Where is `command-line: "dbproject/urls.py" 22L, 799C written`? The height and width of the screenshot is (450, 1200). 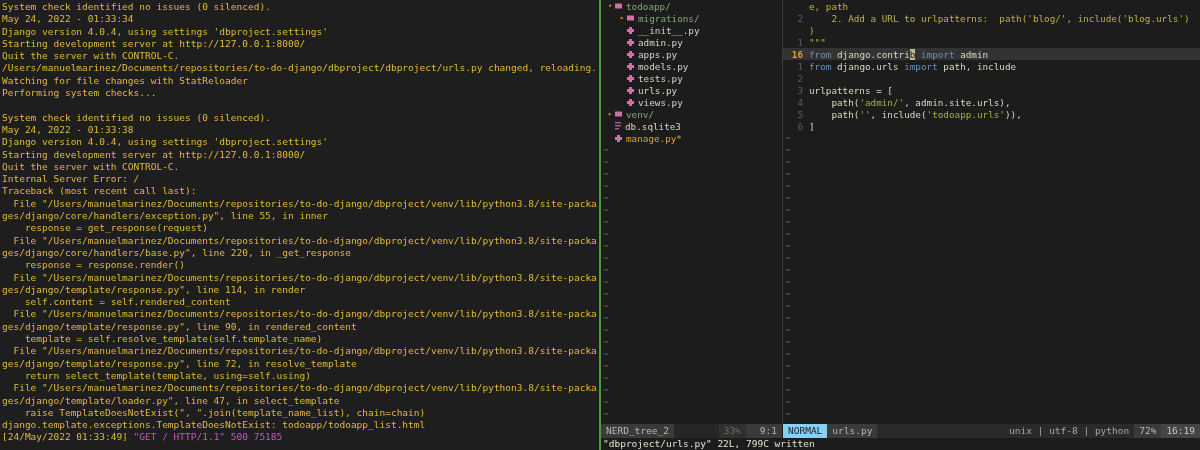 command-line: "dbproject/urls.py" 22L, 799C written is located at coordinates (709, 444).